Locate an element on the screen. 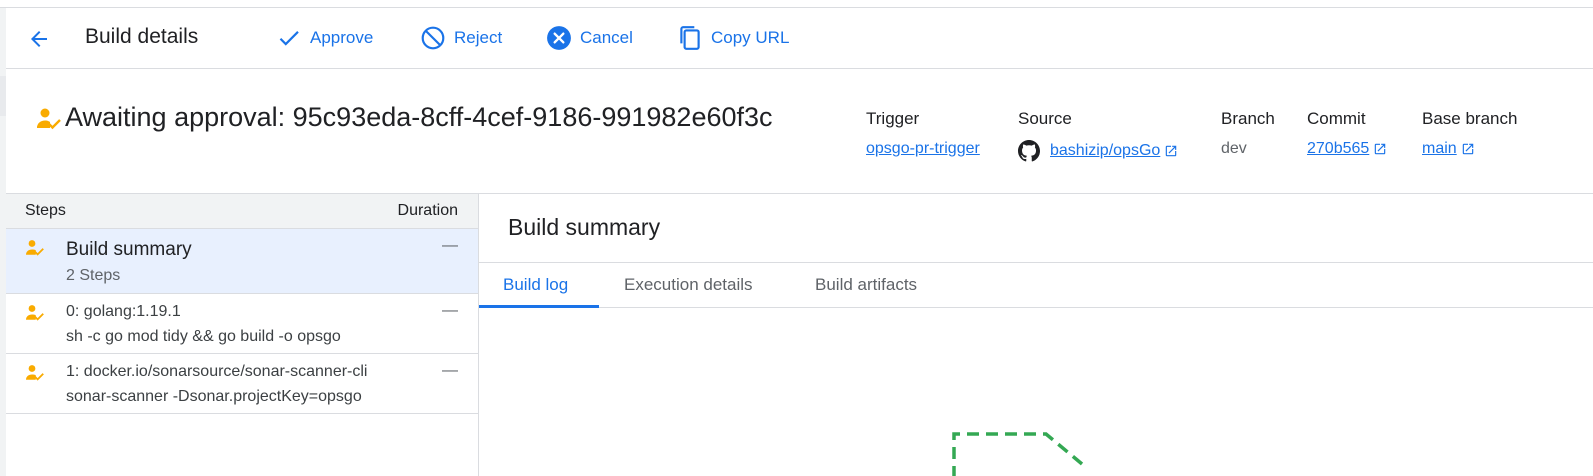 Image resolution: width=1593 pixels, height=476 pixels. approve-button: Approve is located at coordinates (324, 38).